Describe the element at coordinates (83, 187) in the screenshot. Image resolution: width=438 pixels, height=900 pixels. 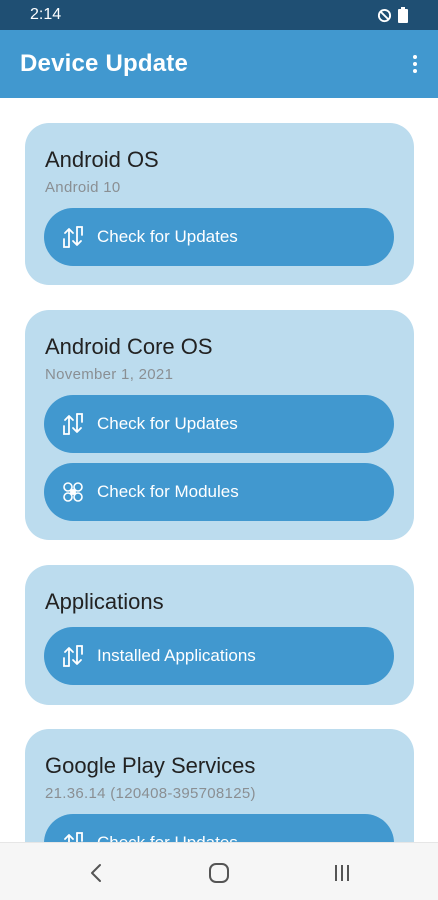
I see `card-subtitle: Android 10` at that location.